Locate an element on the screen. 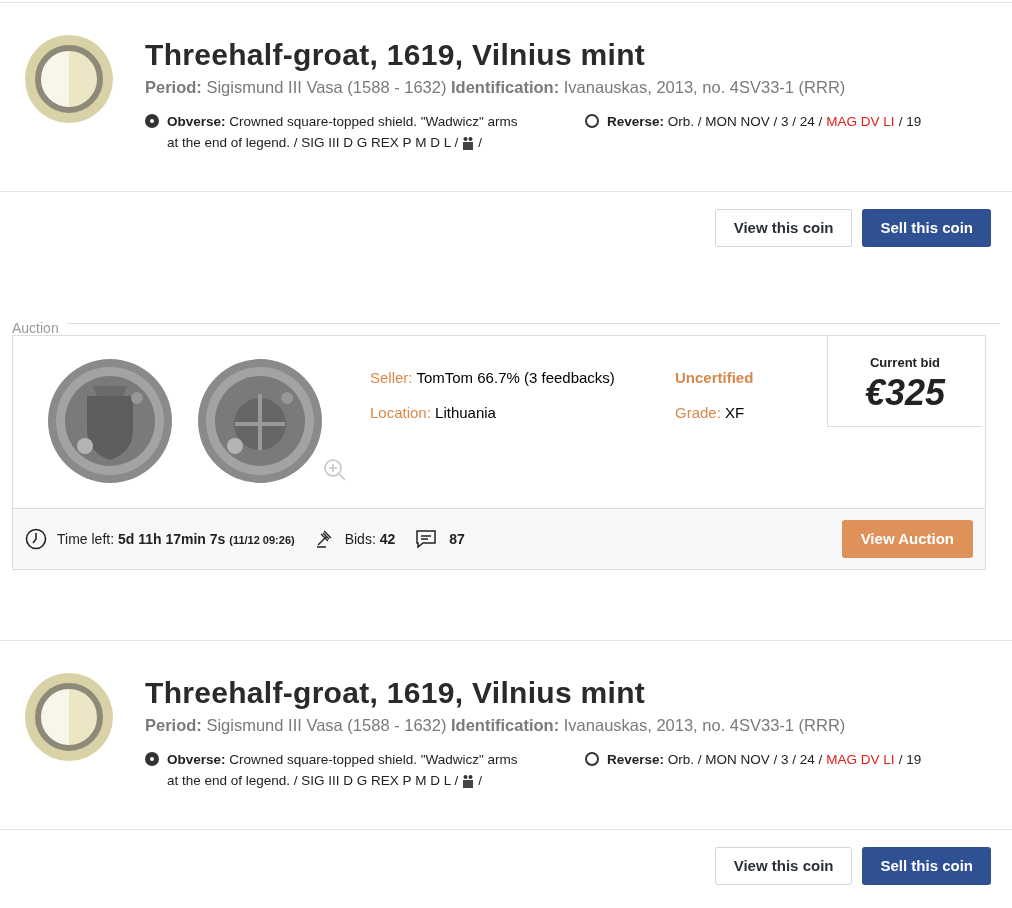 Image resolution: width=1012 pixels, height=908 pixels. clock-icon is located at coordinates (36, 539).